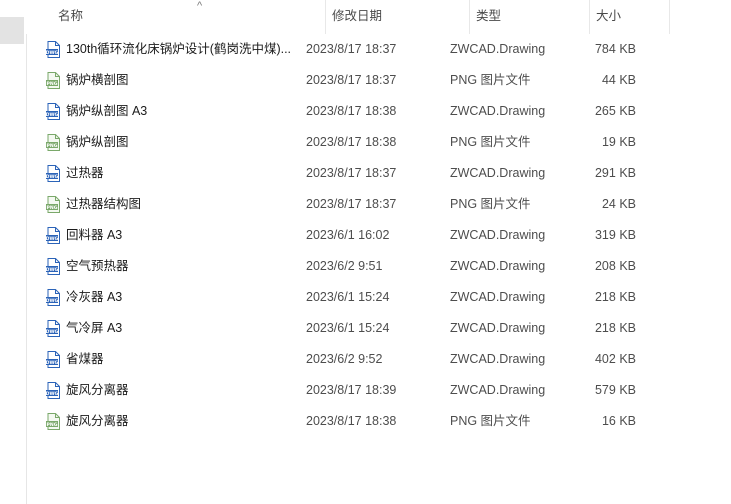  Describe the element at coordinates (615, 235) in the screenshot. I see `file-size: 319 KB` at that location.